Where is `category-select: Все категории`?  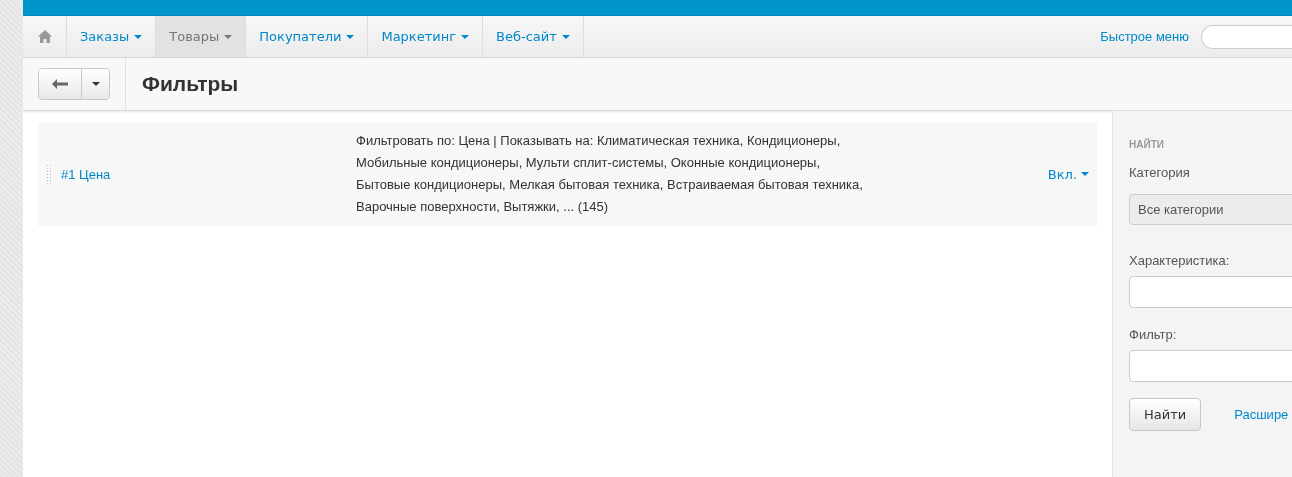
category-select: Все категории is located at coordinates (1210, 209).